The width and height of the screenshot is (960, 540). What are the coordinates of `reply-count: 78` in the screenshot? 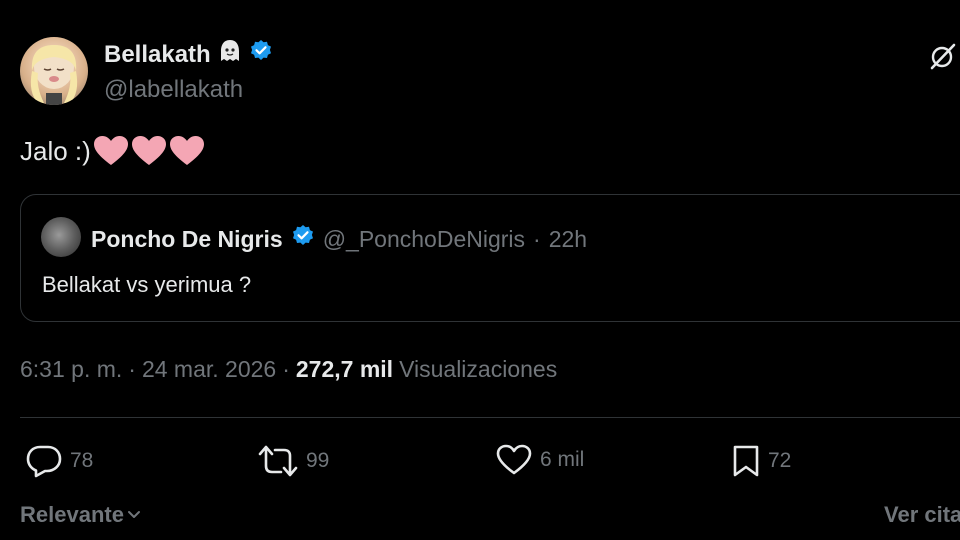 It's located at (82, 460).